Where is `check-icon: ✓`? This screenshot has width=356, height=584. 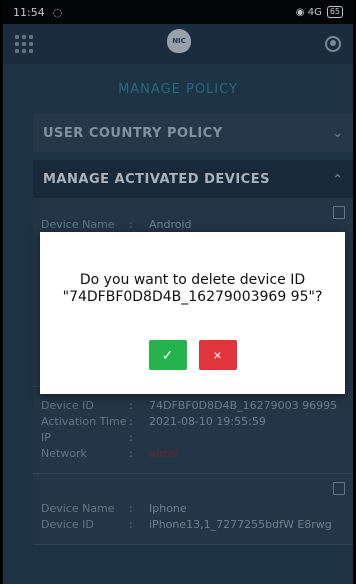
check-icon: ✓ is located at coordinates (167, 354).